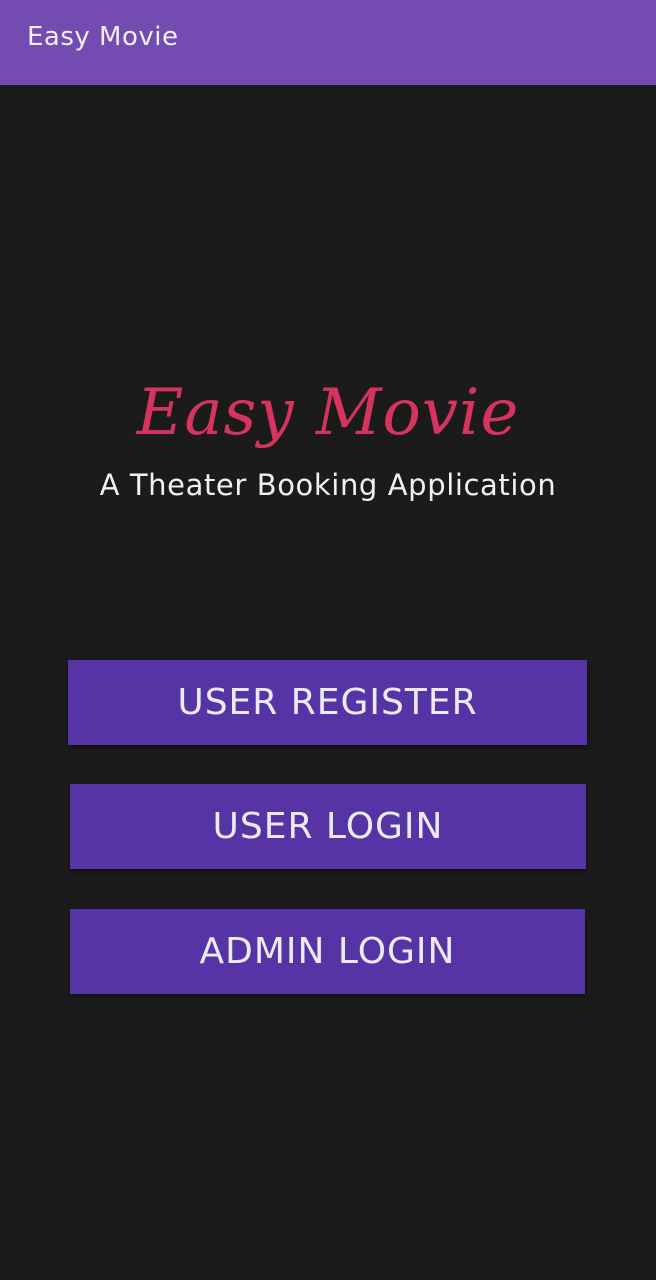 The image size is (656, 1280). I want to click on user-register-button: USER REGISTER, so click(327, 702).